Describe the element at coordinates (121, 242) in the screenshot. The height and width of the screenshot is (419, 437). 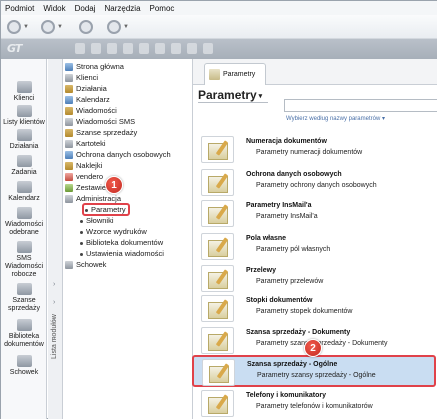
I see `tree-subitem-biblioteka-dokumentow: Biblioteka dokumentów` at that location.